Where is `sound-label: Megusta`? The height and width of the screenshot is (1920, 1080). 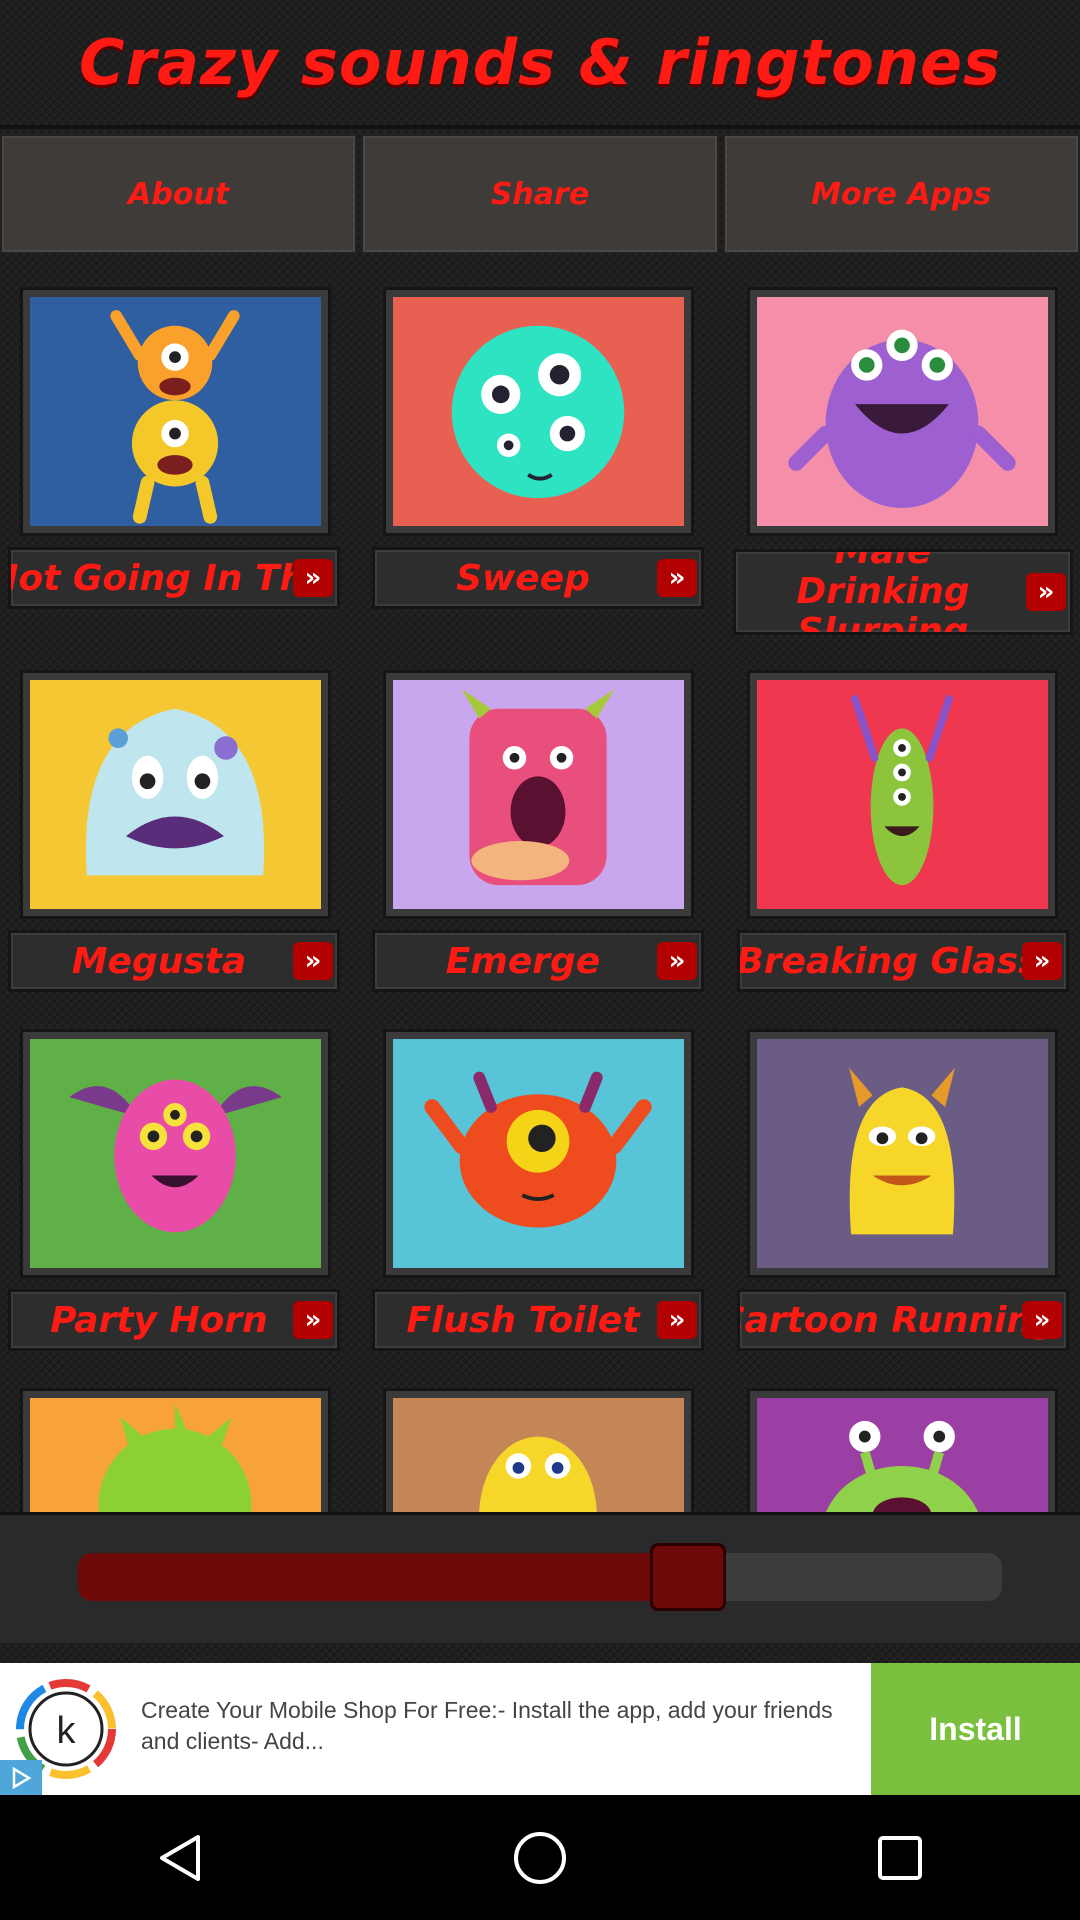 sound-label: Megusta is located at coordinates (159, 961).